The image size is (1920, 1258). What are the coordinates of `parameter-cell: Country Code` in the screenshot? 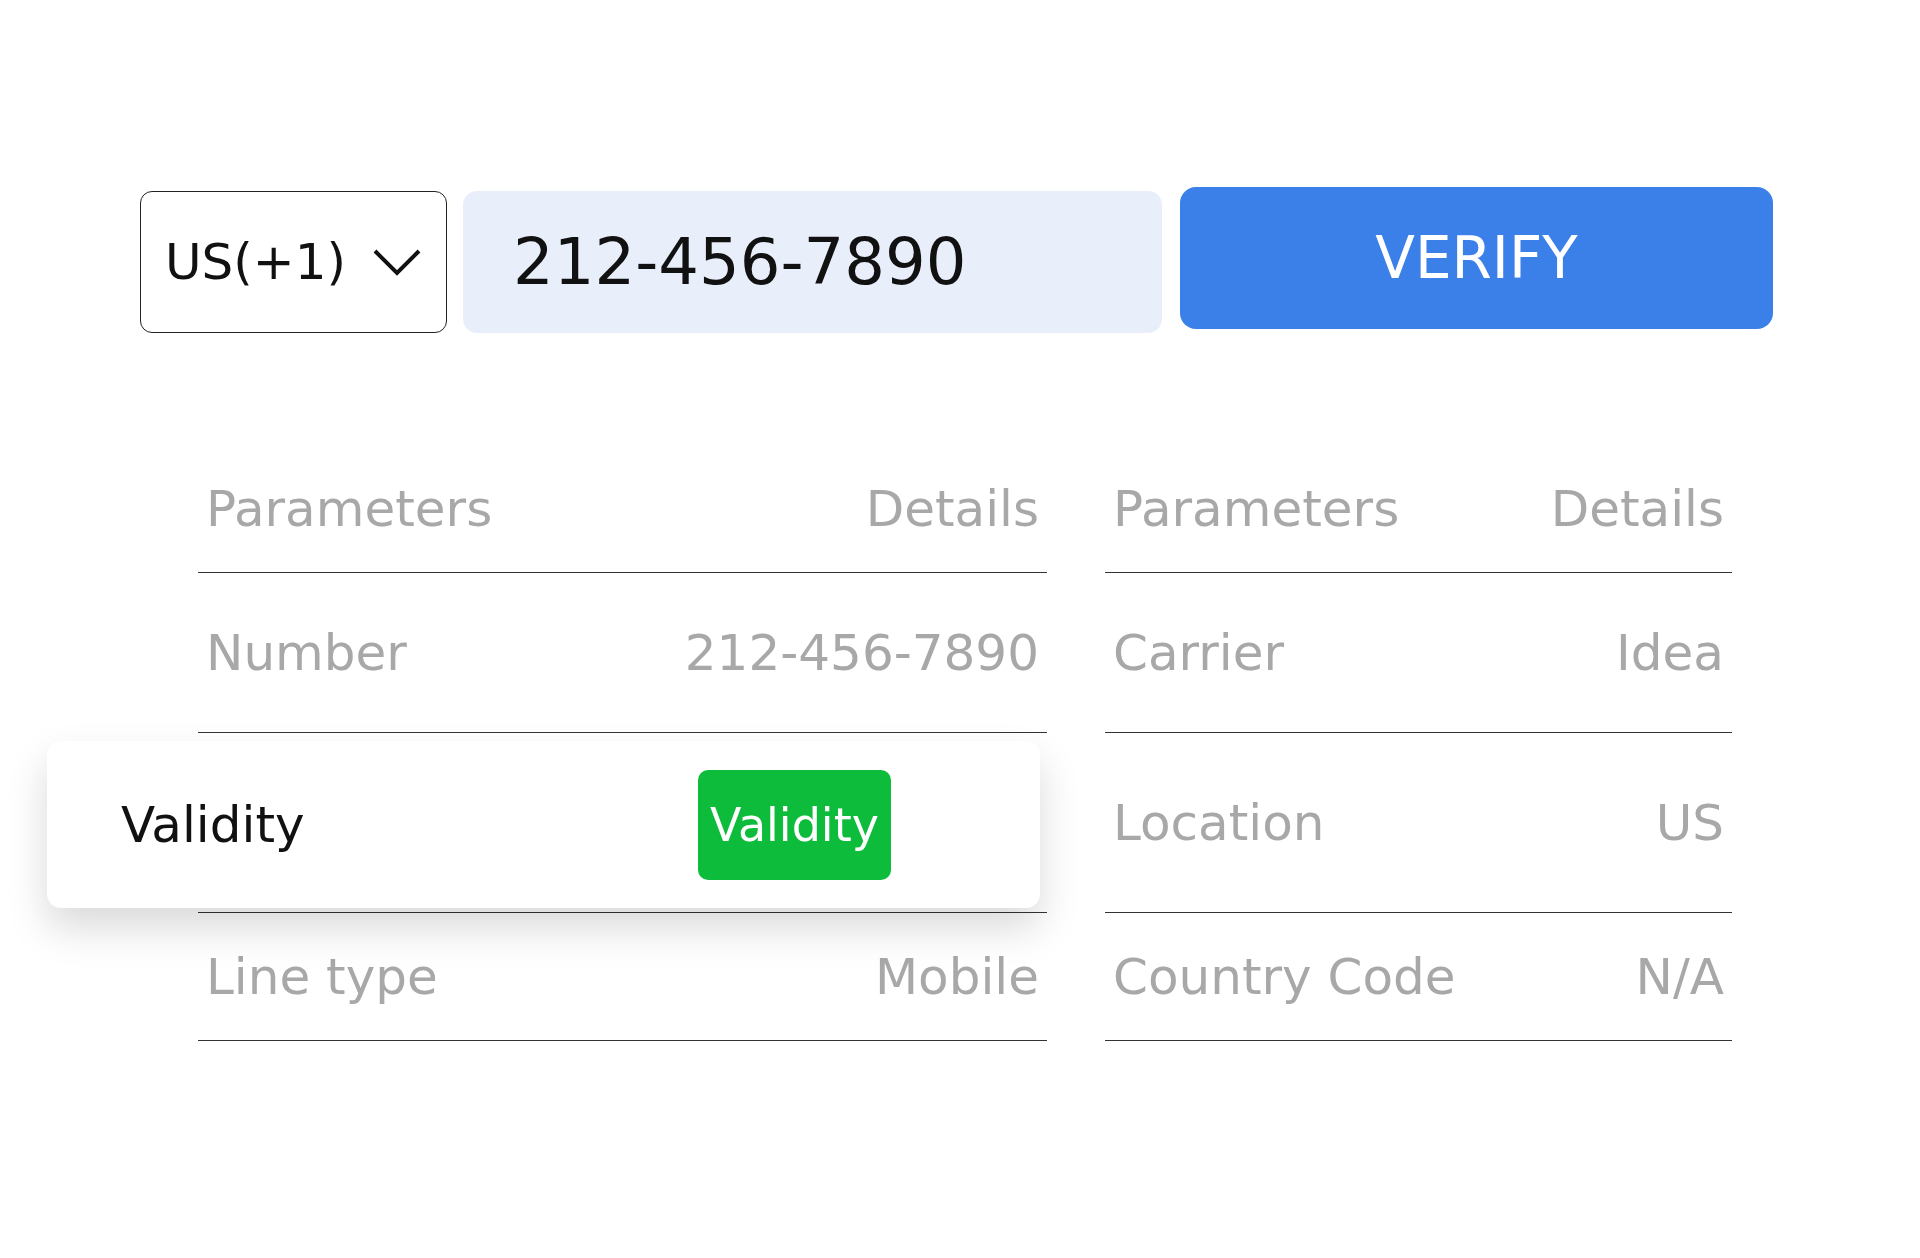 It's located at (1284, 976).